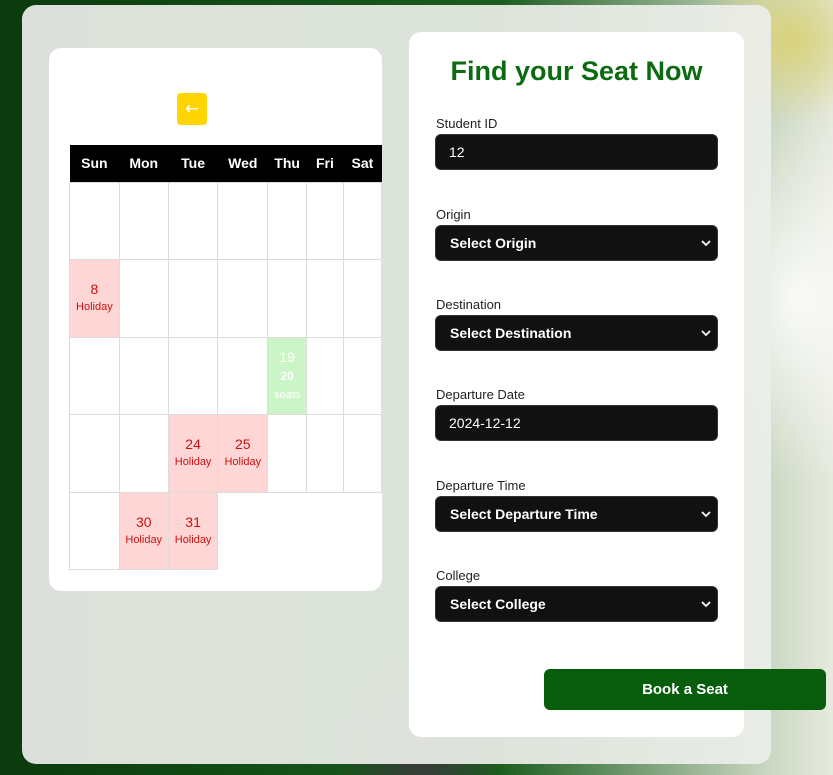 Image resolution: width=833 pixels, height=775 pixels. Describe the element at coordinates (243, 453) in the screenshot. I see `calendar-day-25: 25 Holiday` at that location.